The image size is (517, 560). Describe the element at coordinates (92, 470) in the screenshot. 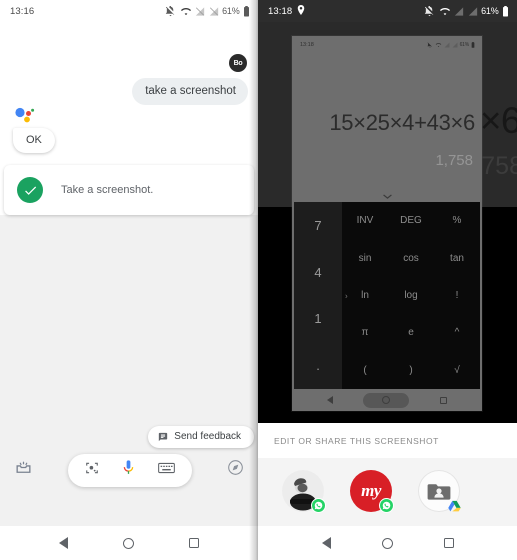

I see `google-lens-icon` at that location.